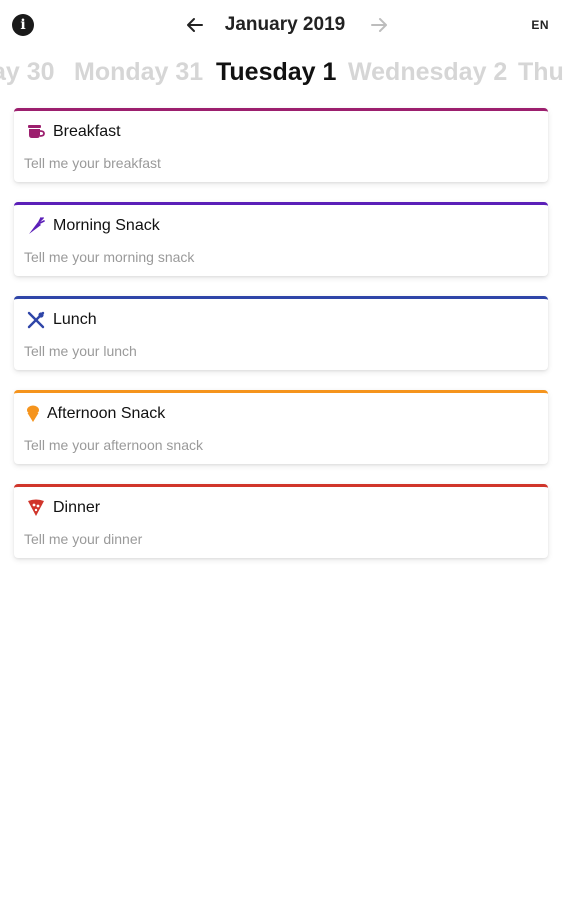  What do you see at coordinates (83, 539) in the screenshot?
I see `meal-input-hint: Tell me your dinner` at bounding box center [83, 539].